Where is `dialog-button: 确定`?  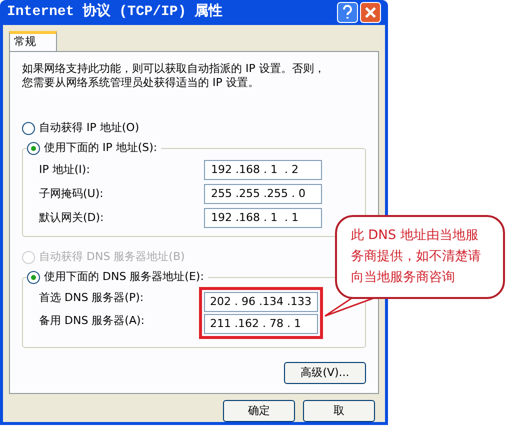
dialog-button: 确定 is located at coordinates (259, 411).